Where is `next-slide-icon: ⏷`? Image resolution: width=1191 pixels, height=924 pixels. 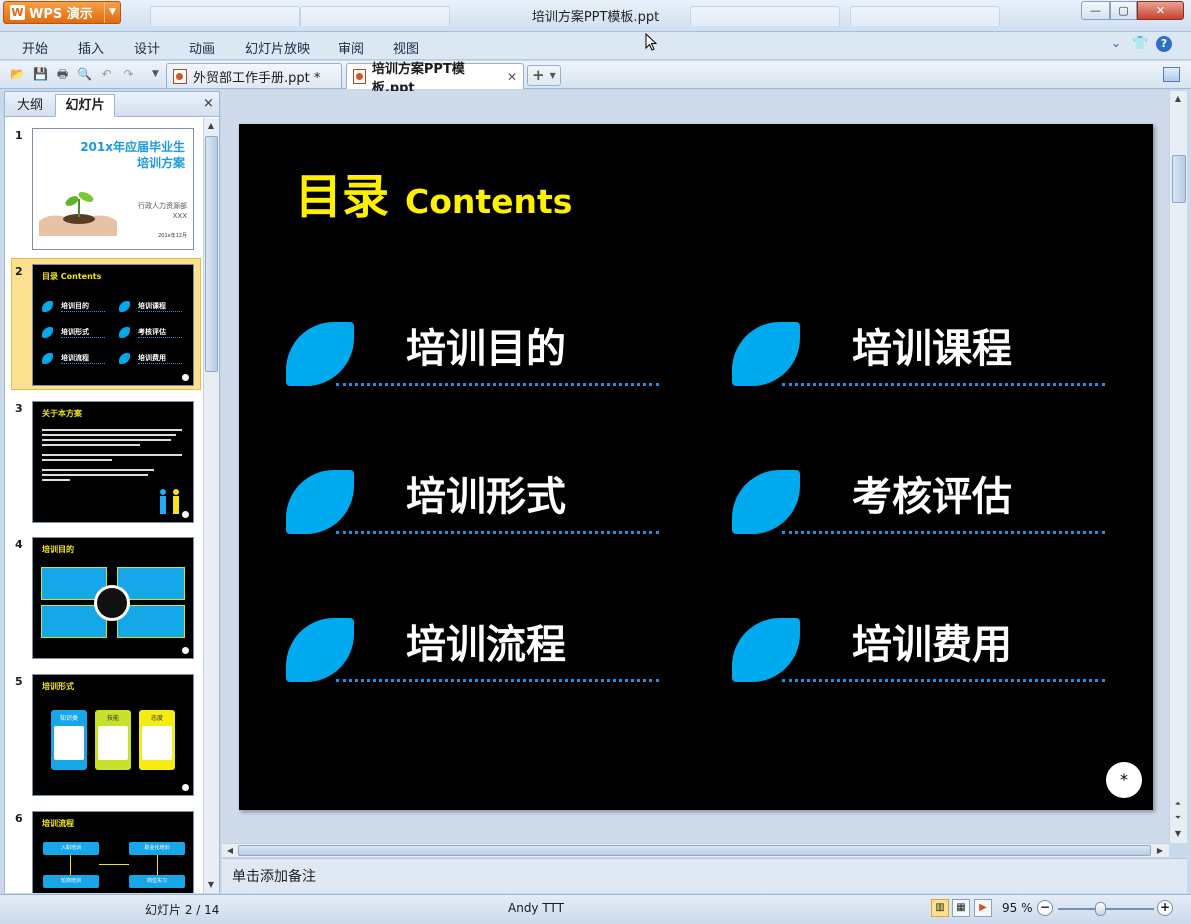
next-slide-icon: ⏷ is located at coordinates (1178, 818).